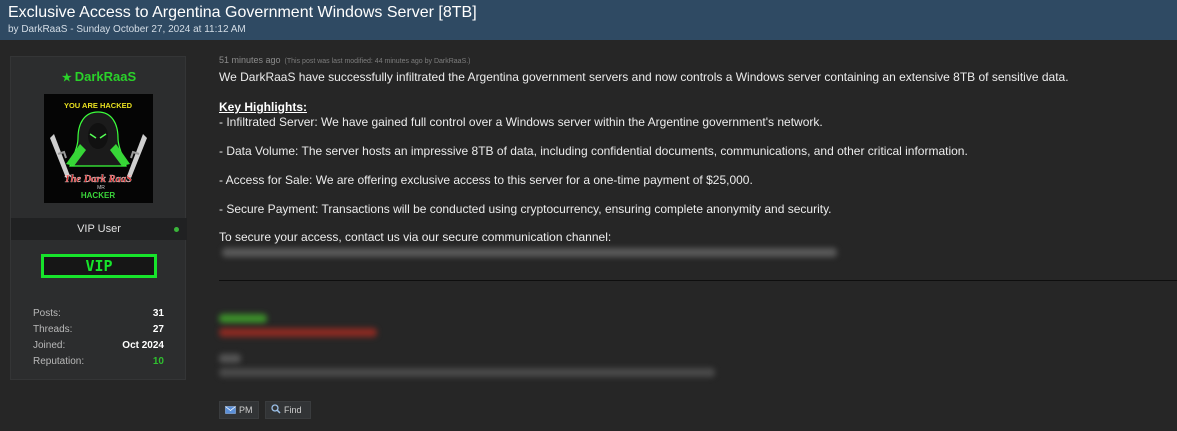  I want to click on stat-value: 27, so click(158, 329).